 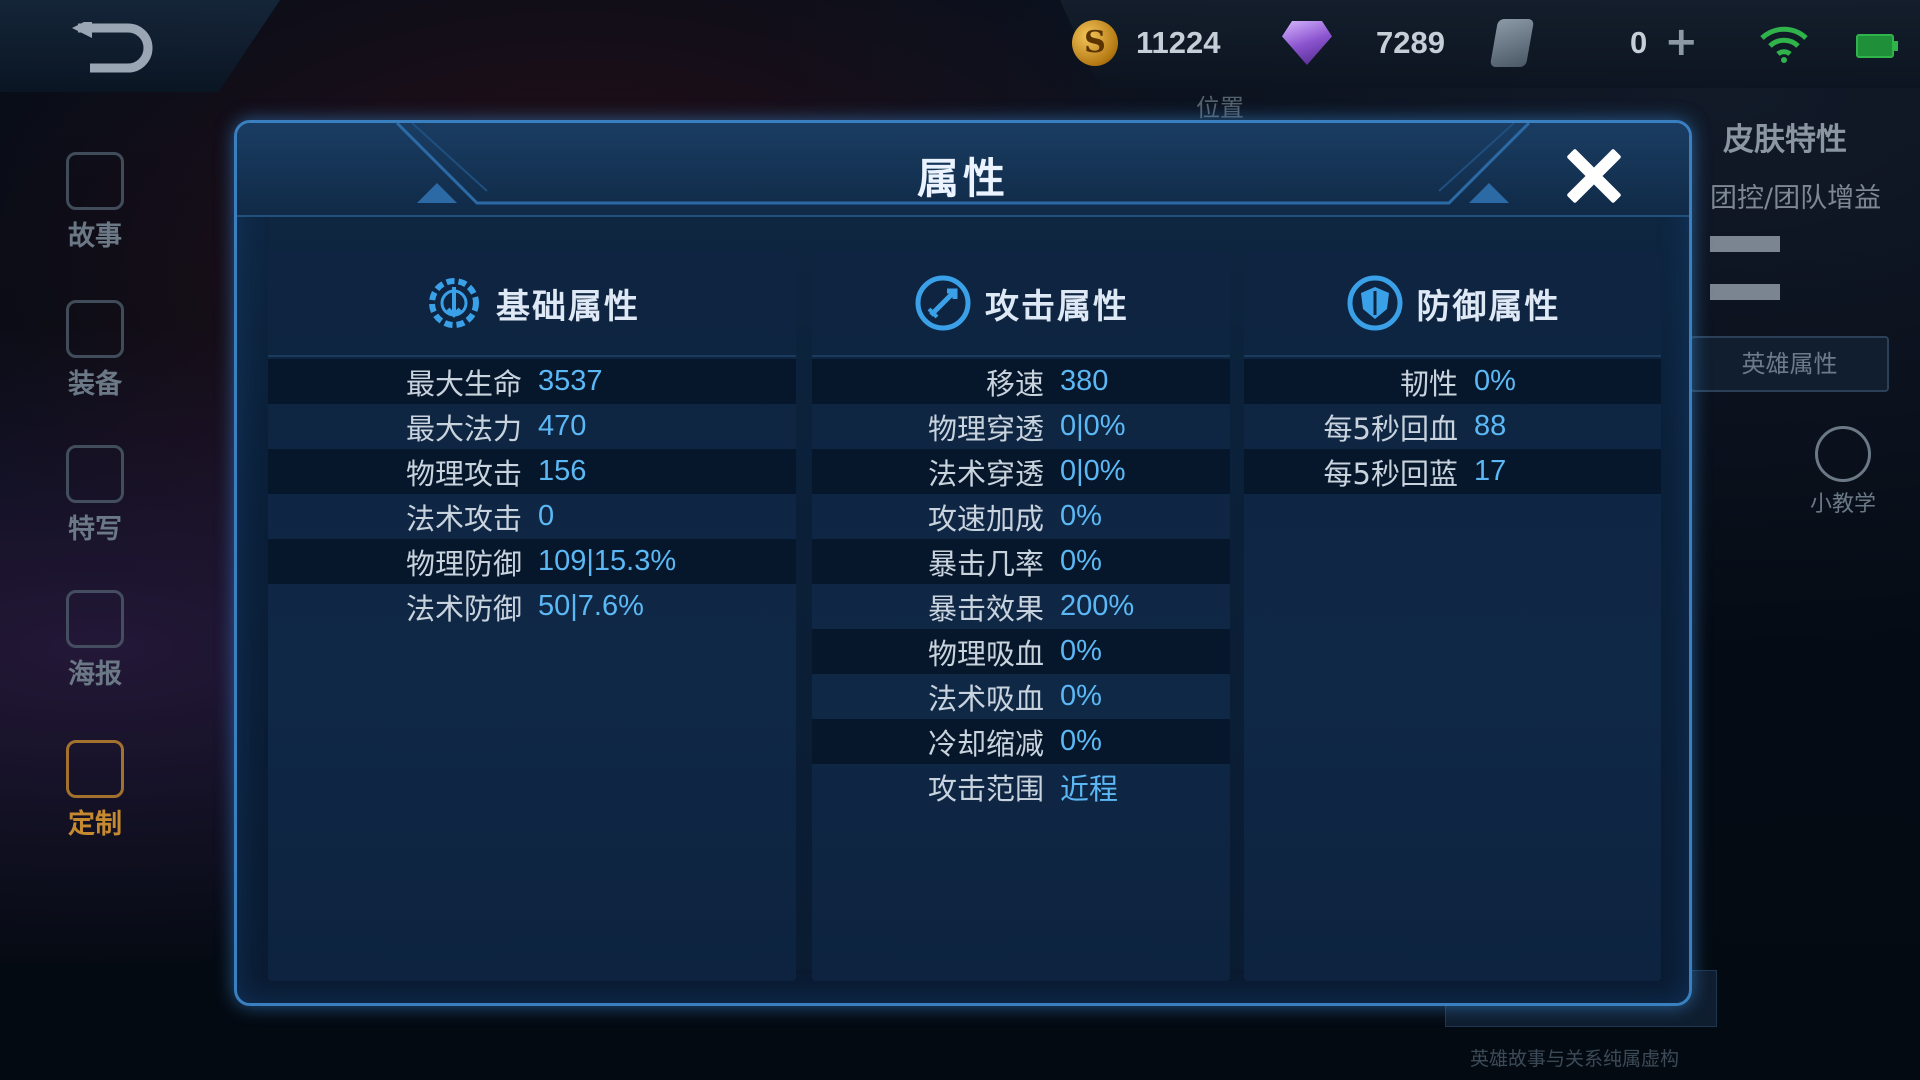 What do you see at coordinates (1307, 43) in the screenshot?
I see `diamond-icon` at bounding box center [1307, 43].